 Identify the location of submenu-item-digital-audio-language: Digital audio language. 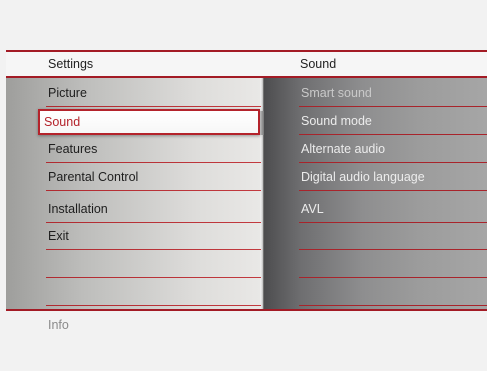
(374, 177).